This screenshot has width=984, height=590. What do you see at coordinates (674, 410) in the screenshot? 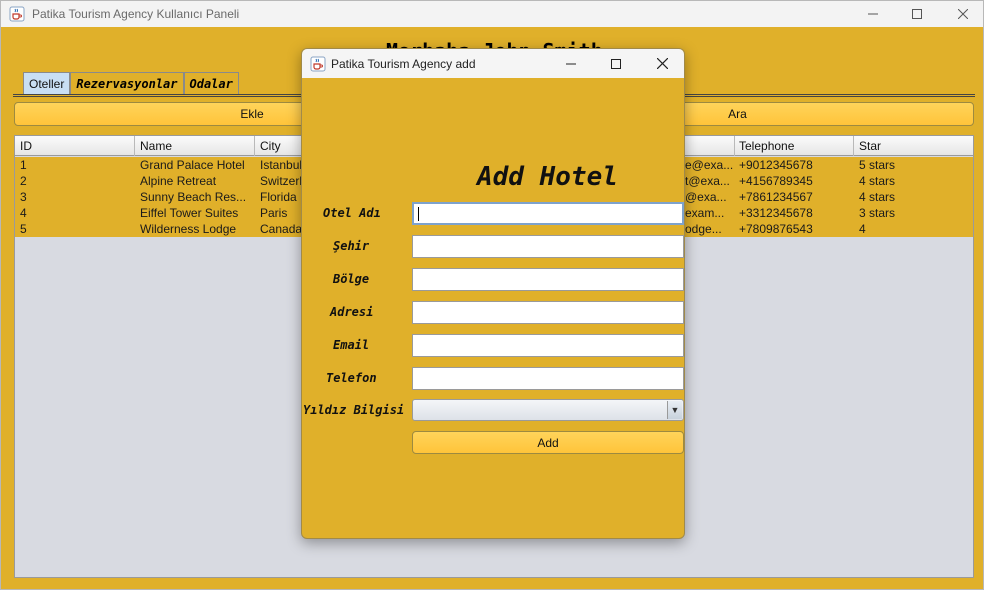
I see `chevron-down-icon: ▼` at bounding box center [674, 410].